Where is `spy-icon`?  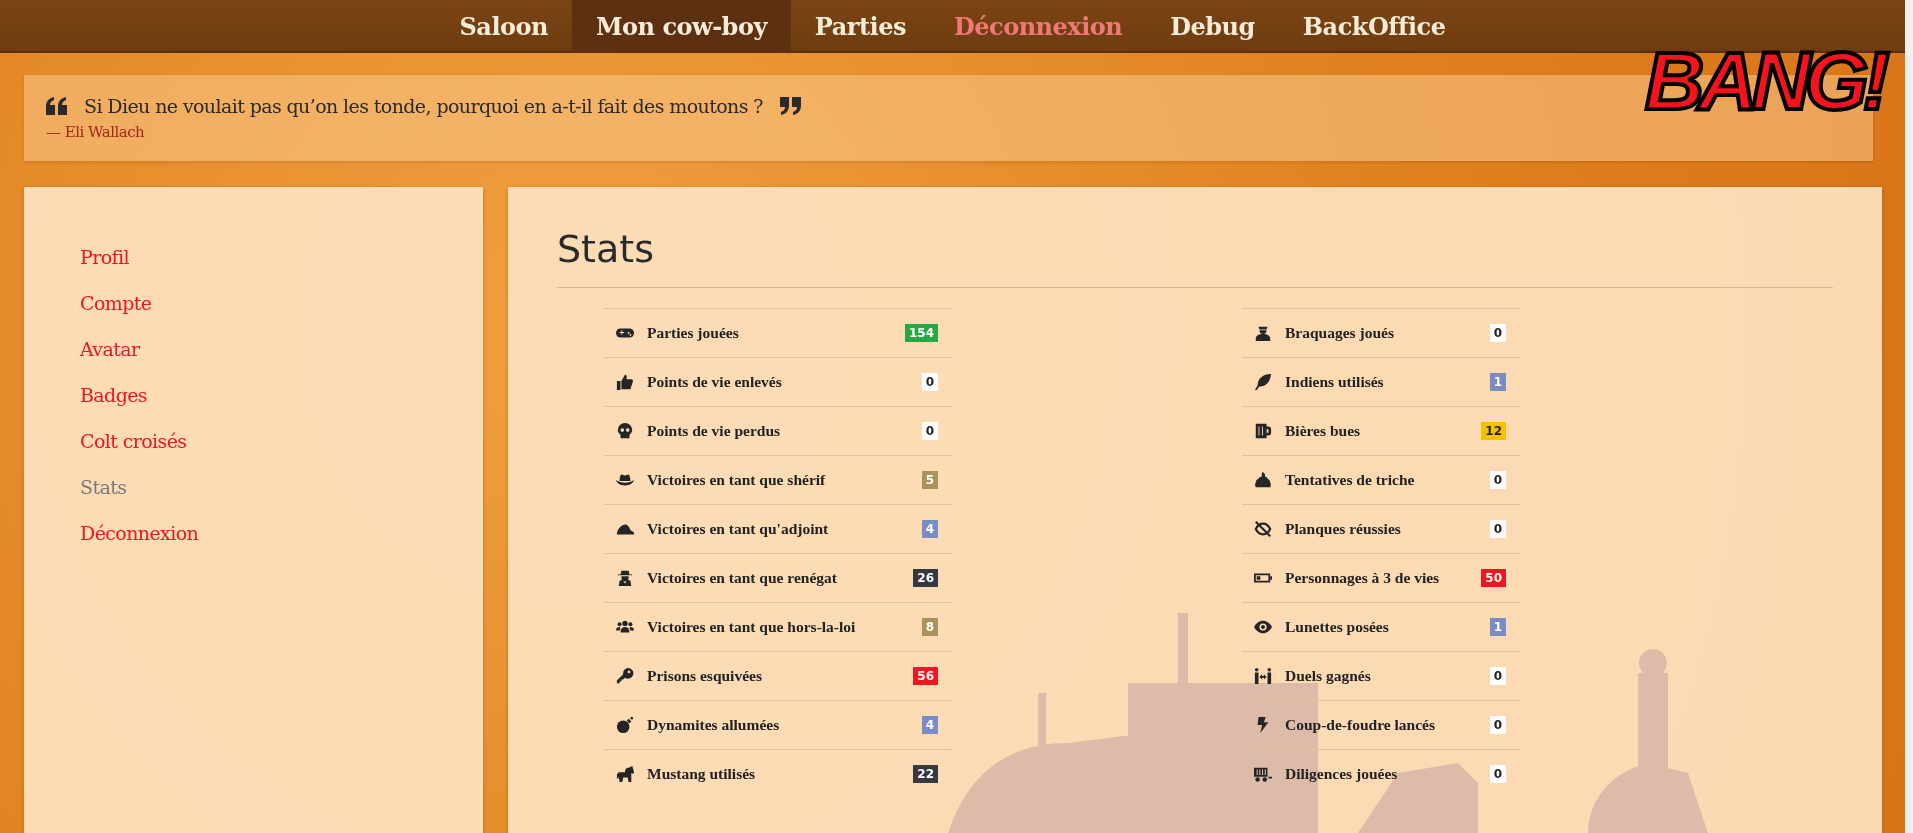 spy-icon is located at coordinates (625, 578).